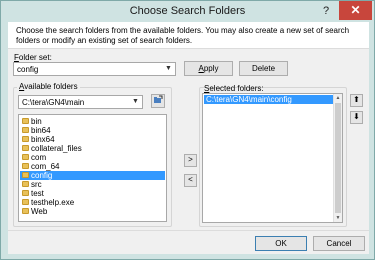 The width and height of the screenshot is (375, 260). I want to click on list-item-label: com, so click(39, 157).